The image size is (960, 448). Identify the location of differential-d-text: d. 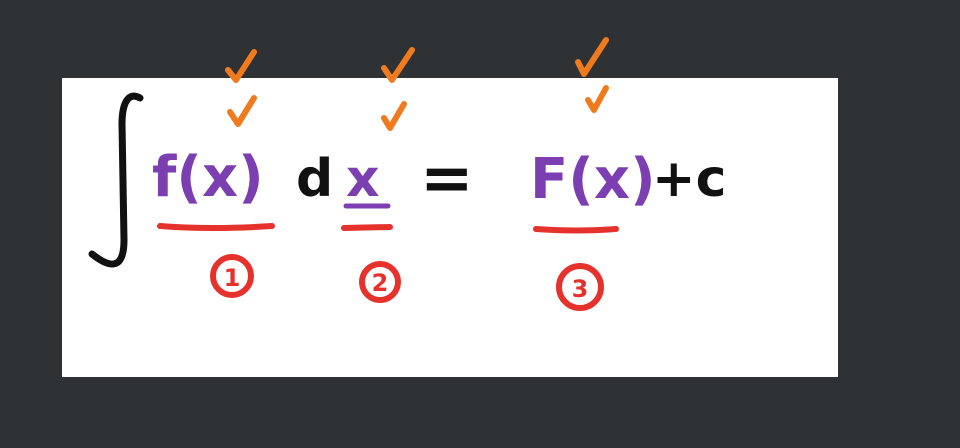
(314, 179).